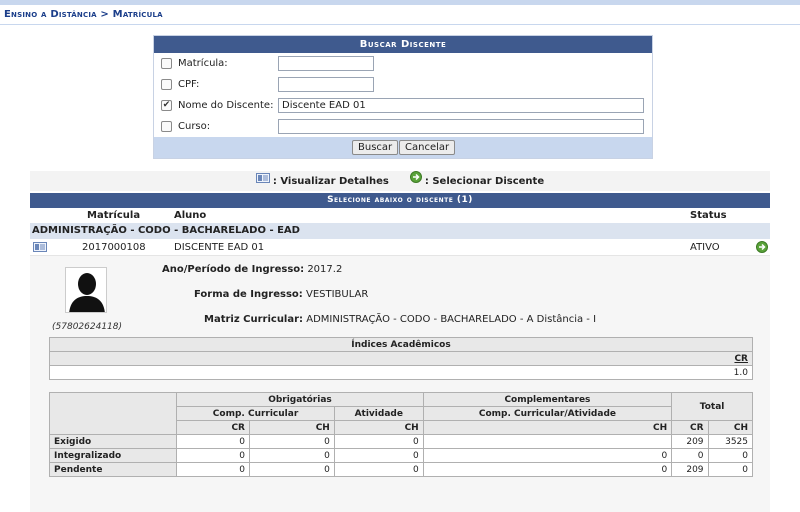 This screenshot has height=512, width=800. What do you see at coordinates (730, 427) in the screenshot?
I see `total-ch-header: CH` at bounding box center [730, 427].